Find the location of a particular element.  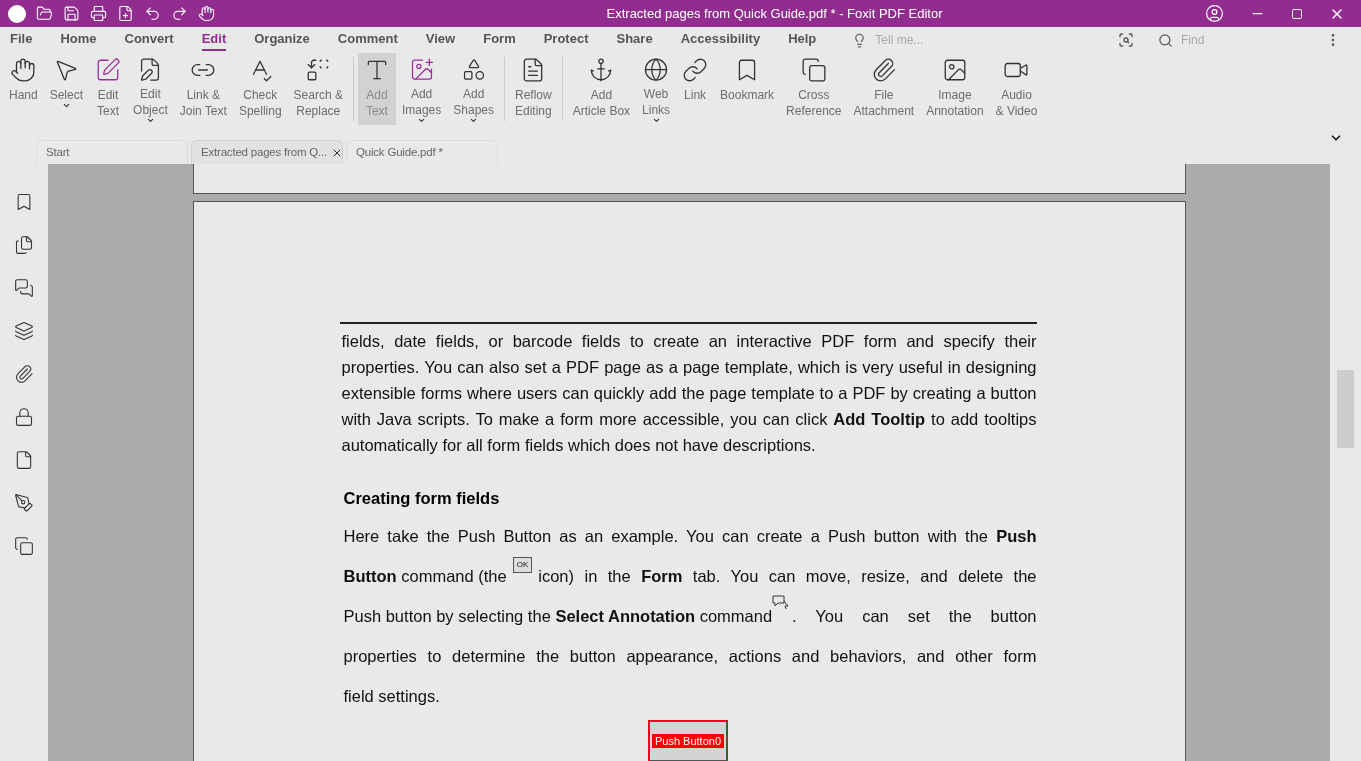

menu-tab: Comment is located at coordinates (367, 40).